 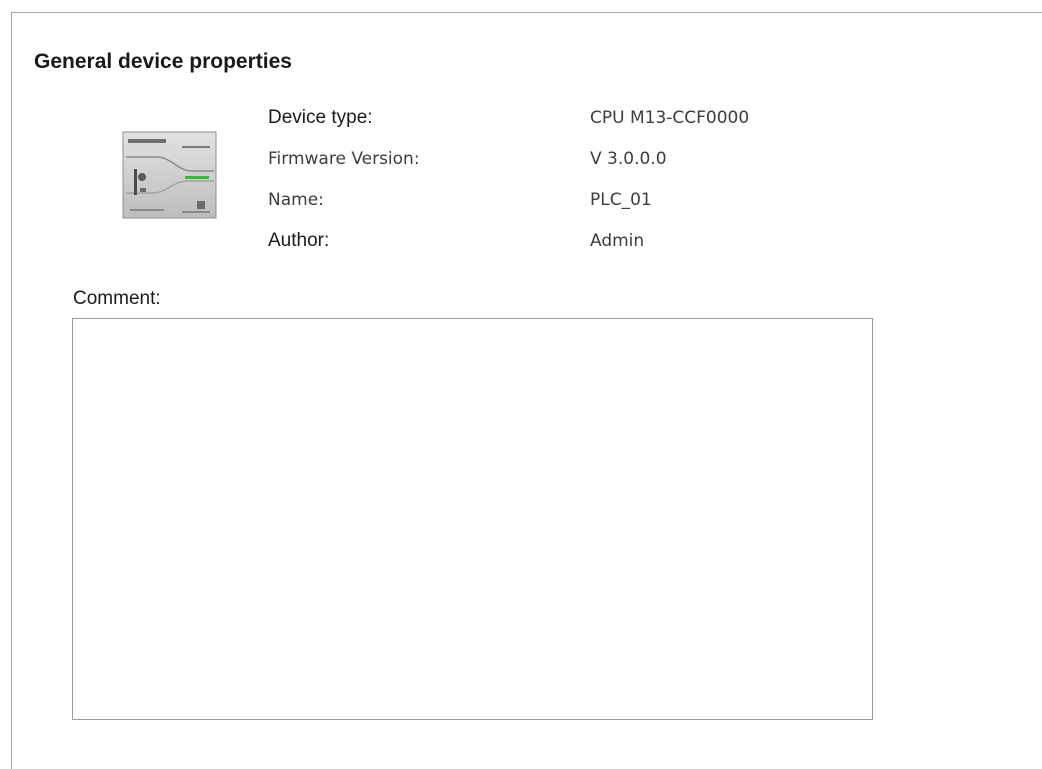 I want to click on section-title: General device properties, so click(x=163, y=61).